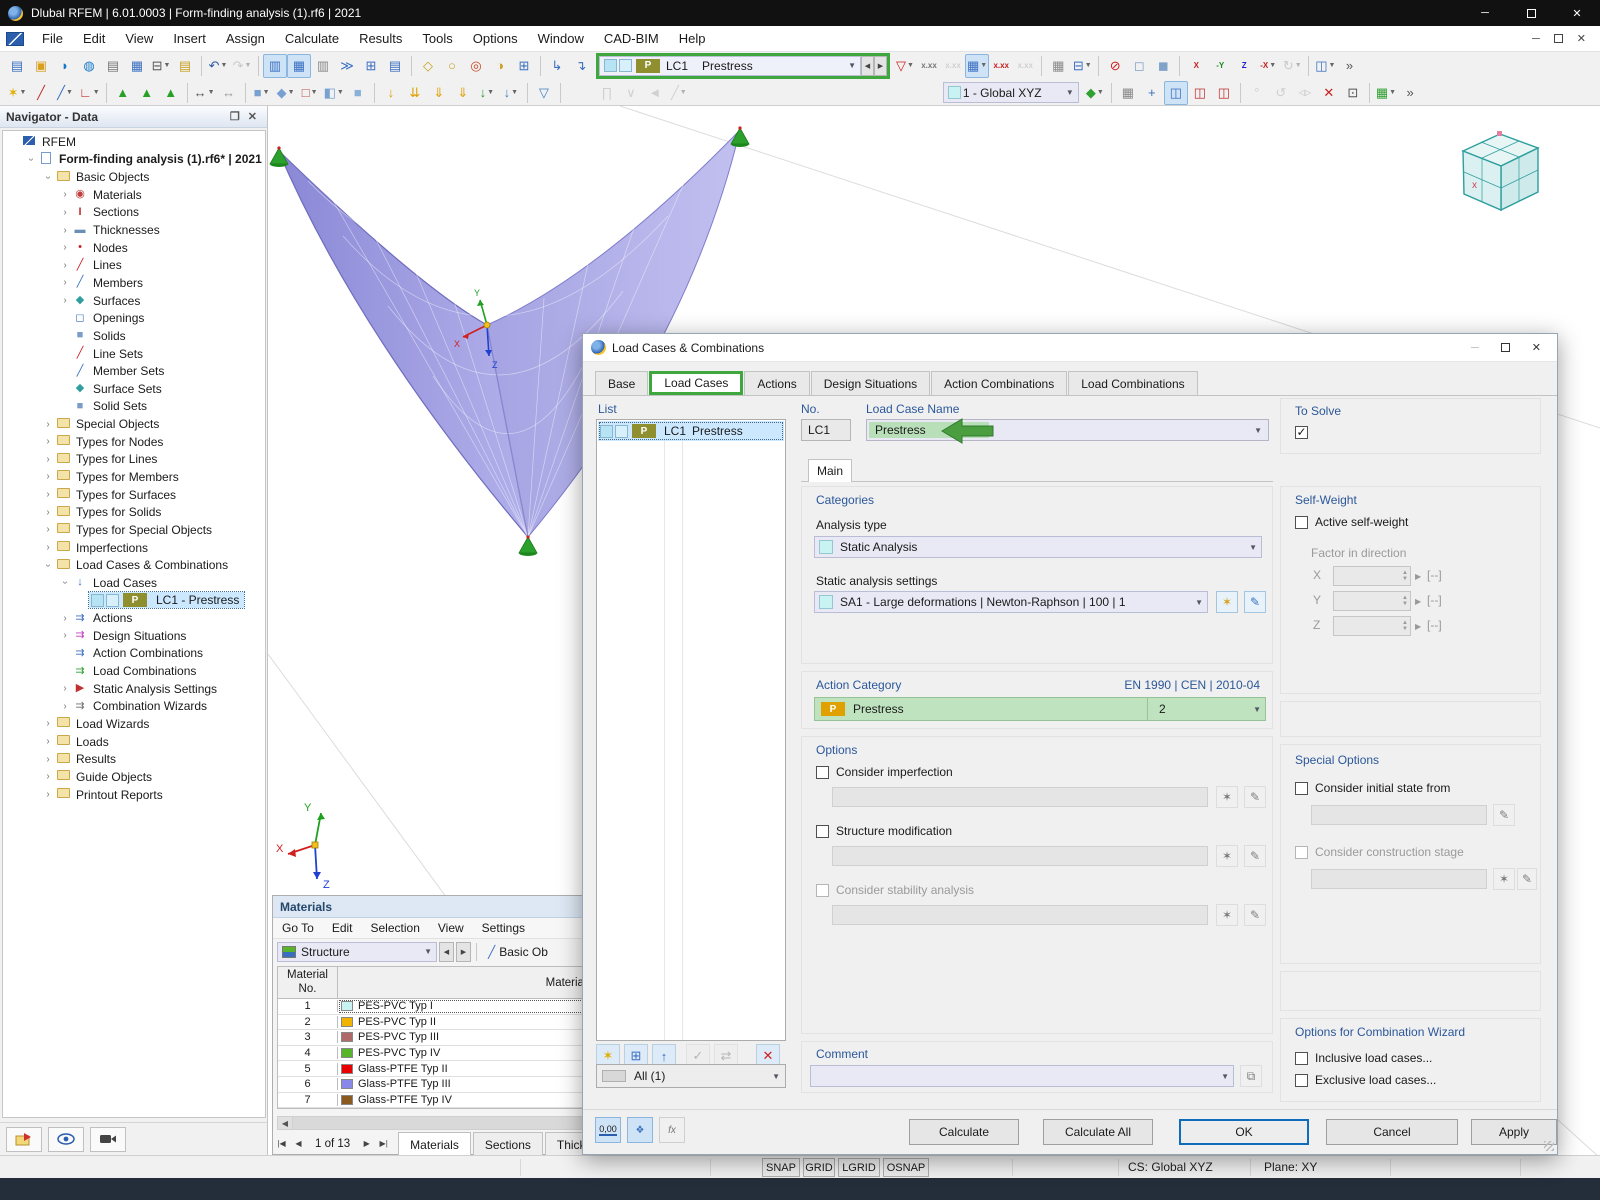 This screenshot has height=1200, width=1600. What do you see at coordinates (500, 66) in the screenshot?
I see `select-lasso-button: ◑` at bounding box center [500, 66].